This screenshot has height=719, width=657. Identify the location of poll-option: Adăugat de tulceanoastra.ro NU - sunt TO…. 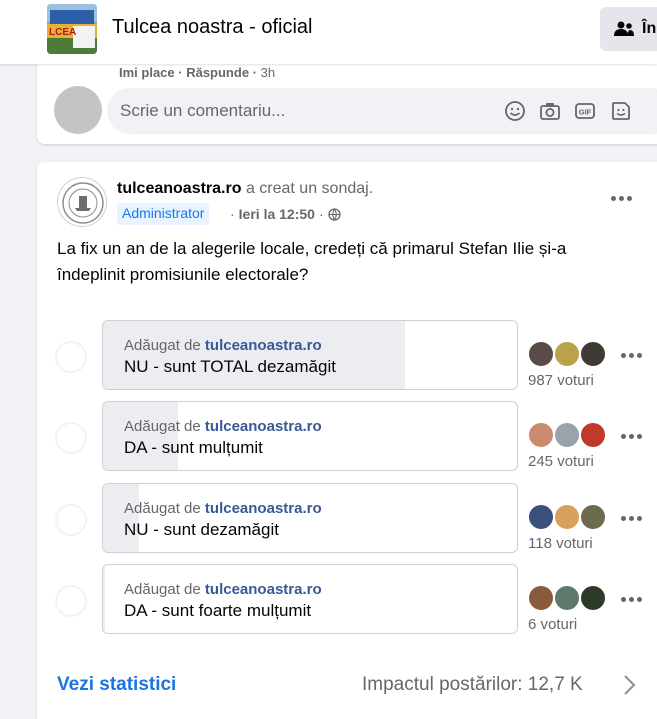
(310, 355).